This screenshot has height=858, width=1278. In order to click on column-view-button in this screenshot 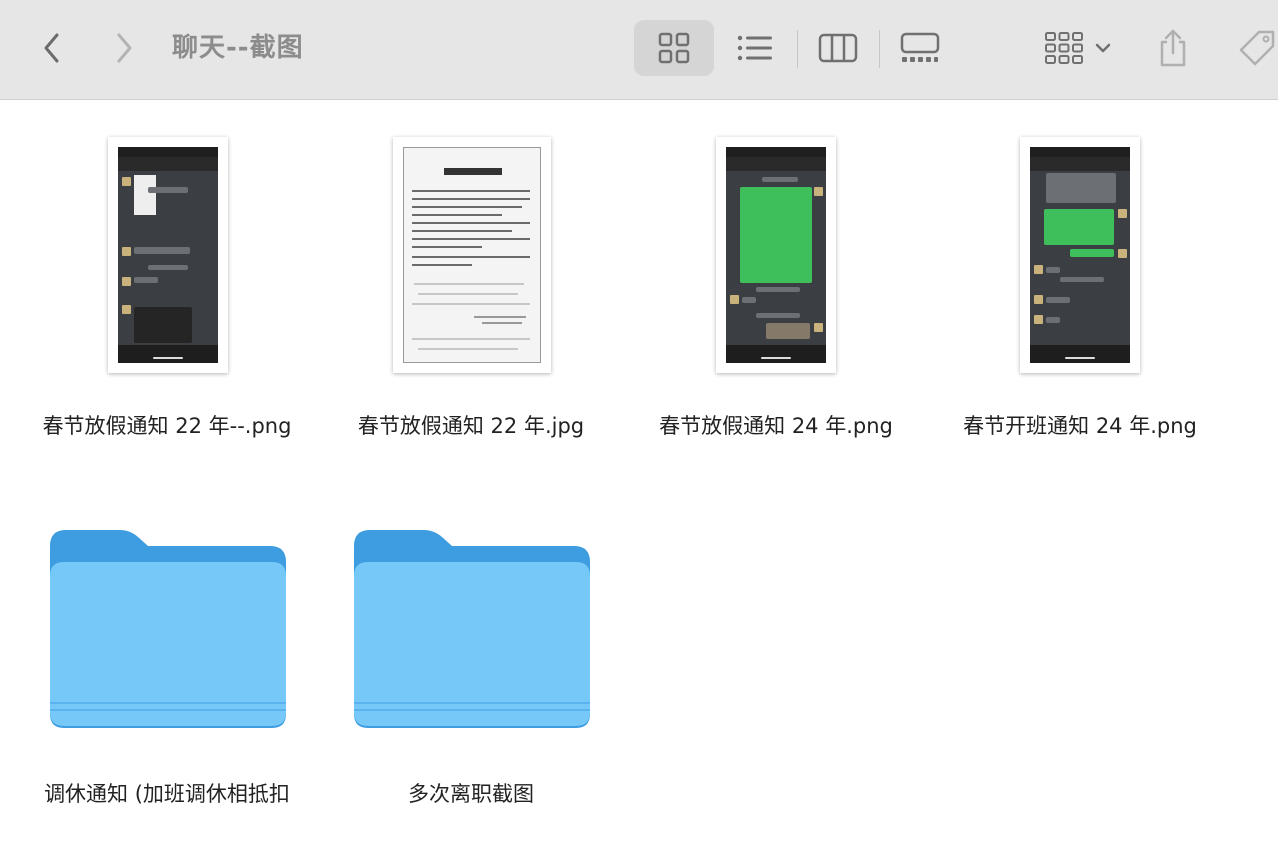, I will do `click(838, 48)`.